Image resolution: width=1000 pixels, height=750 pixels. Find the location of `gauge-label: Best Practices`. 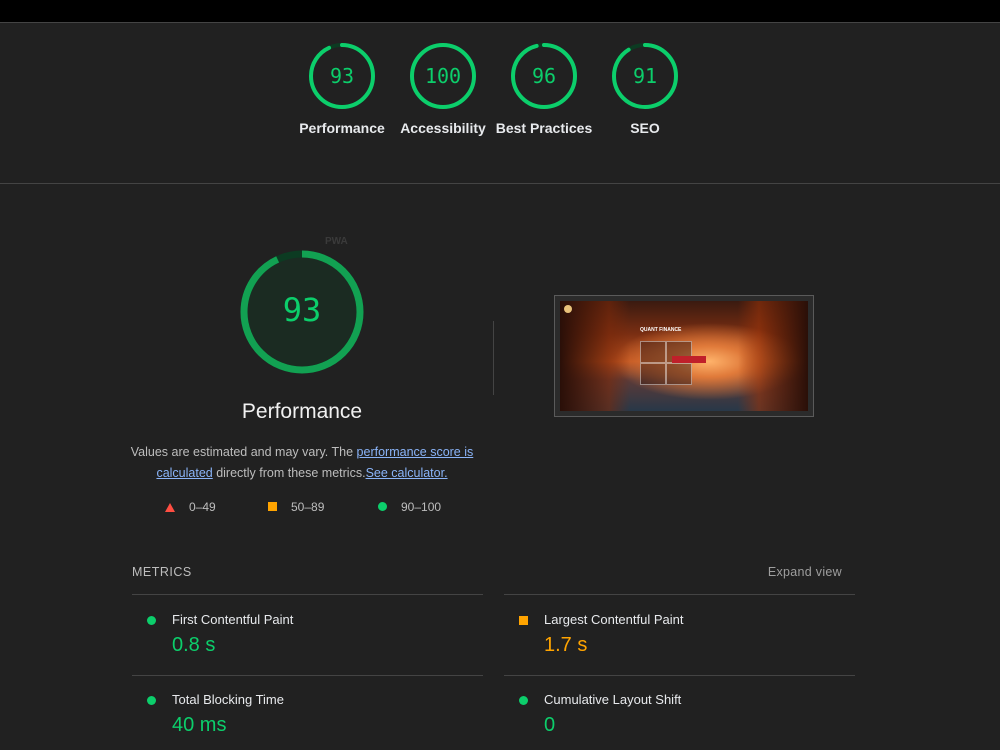

gauge-label: Best Practices is located at coordinates (544, 128).